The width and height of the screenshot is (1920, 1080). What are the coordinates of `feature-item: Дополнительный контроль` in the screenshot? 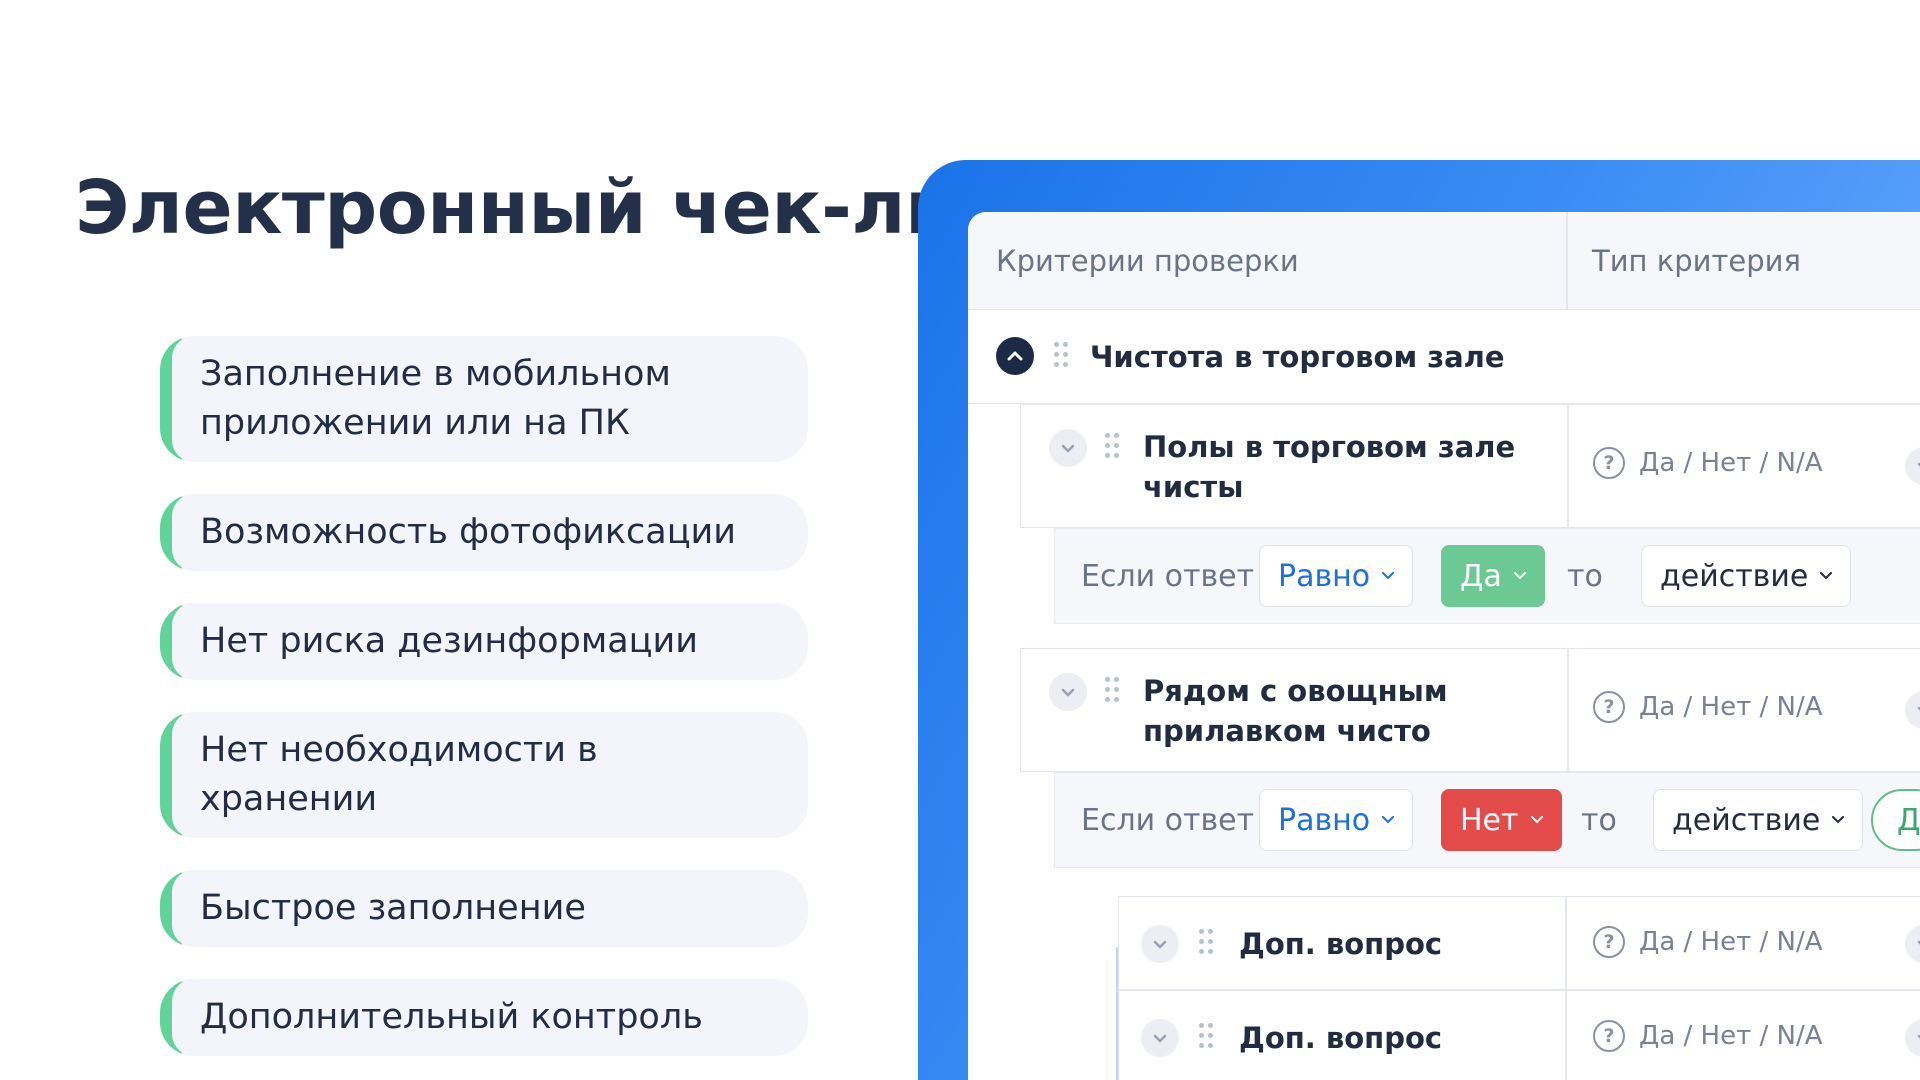 It's located at (484, 1017).